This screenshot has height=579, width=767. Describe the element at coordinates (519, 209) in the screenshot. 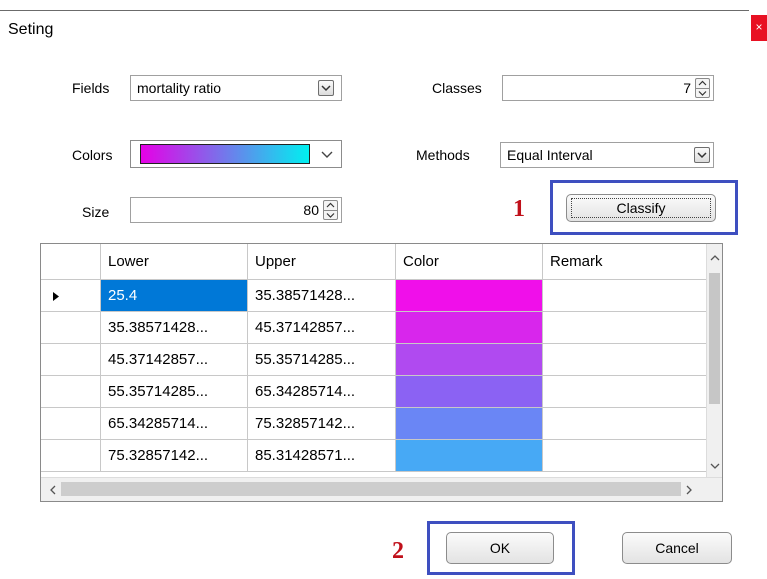

I see `annotation-marker-1: 1` at that location.